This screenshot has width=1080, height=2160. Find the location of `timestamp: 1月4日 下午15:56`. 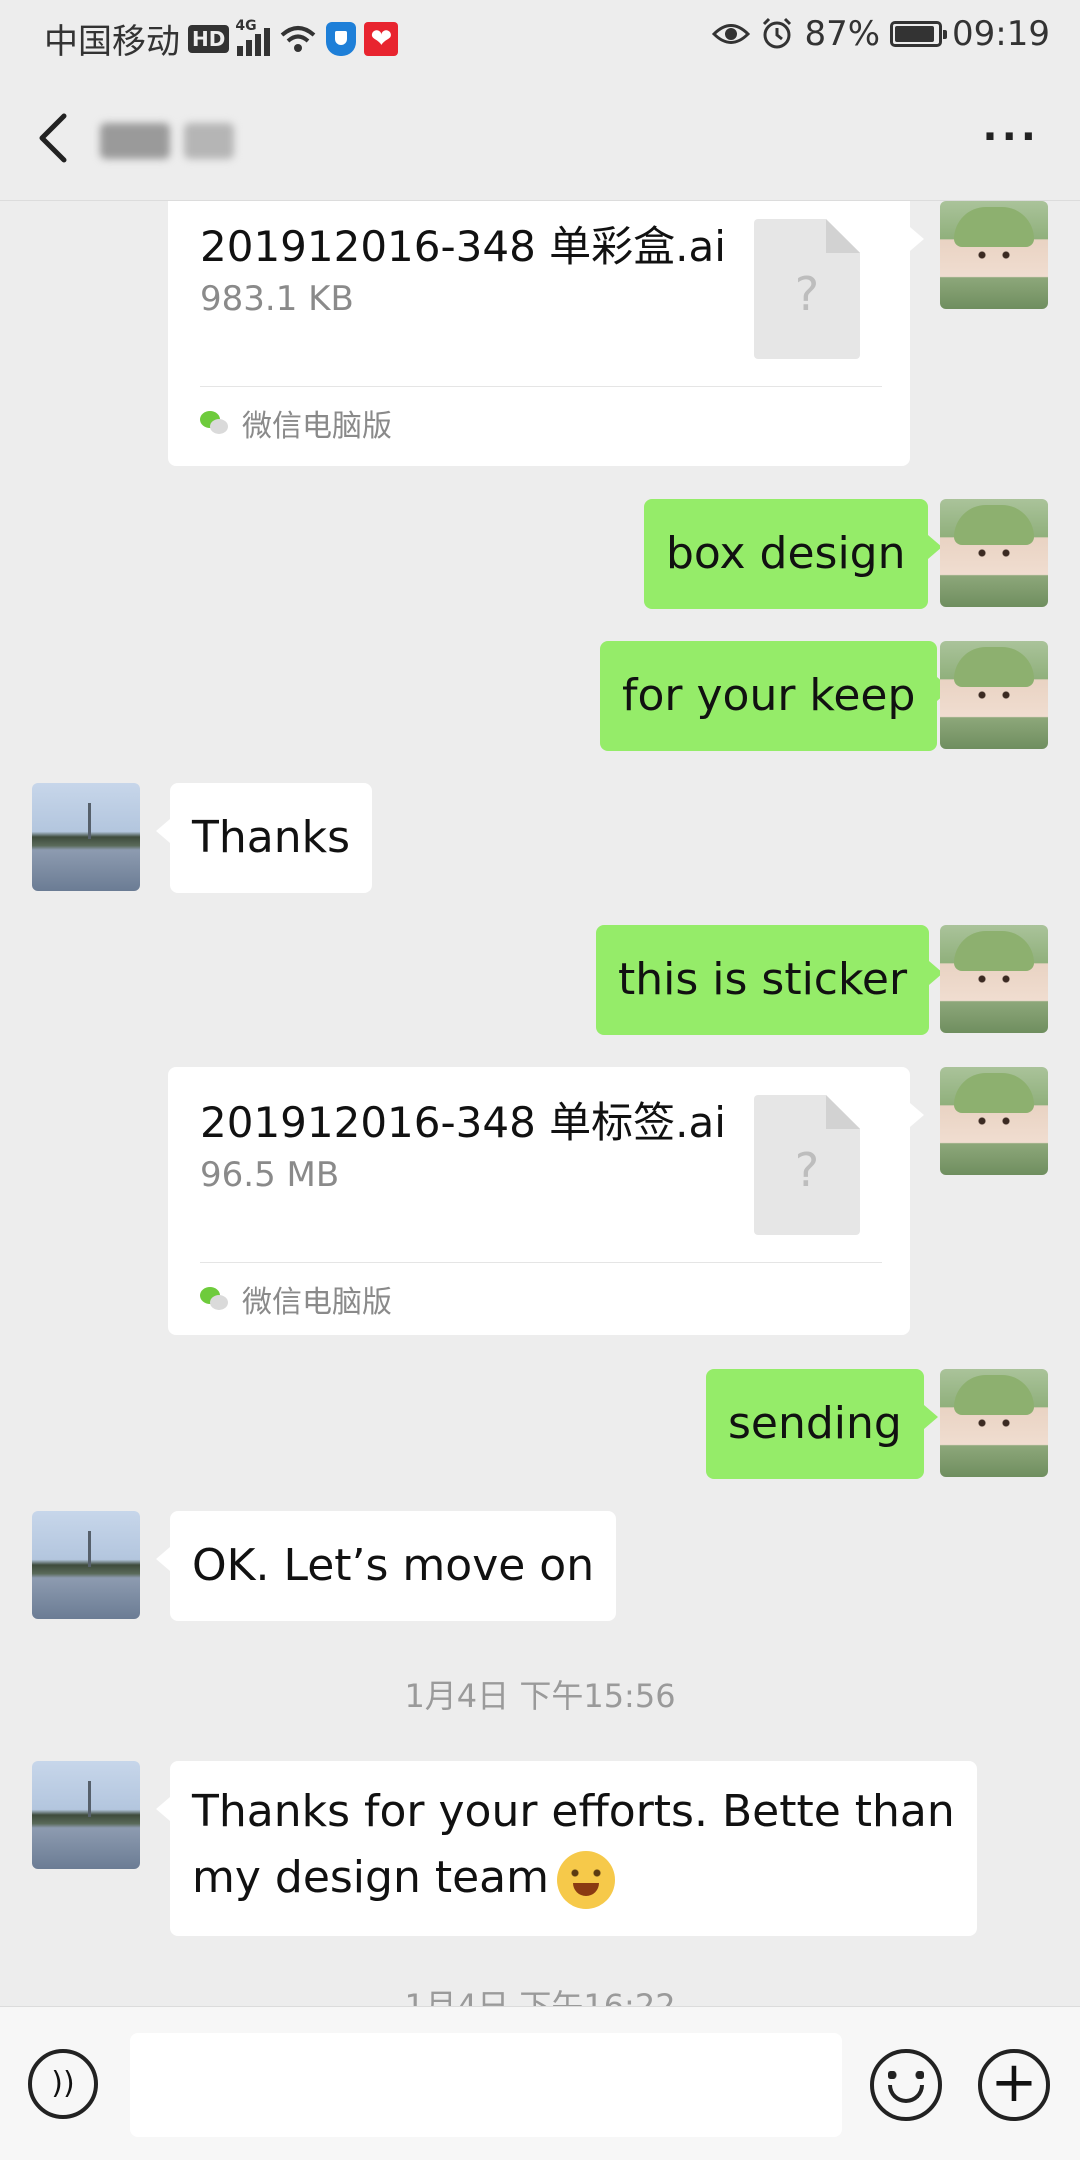

timestamp: 1月4日 下午15:56 is located at coordinates (540, 1696).